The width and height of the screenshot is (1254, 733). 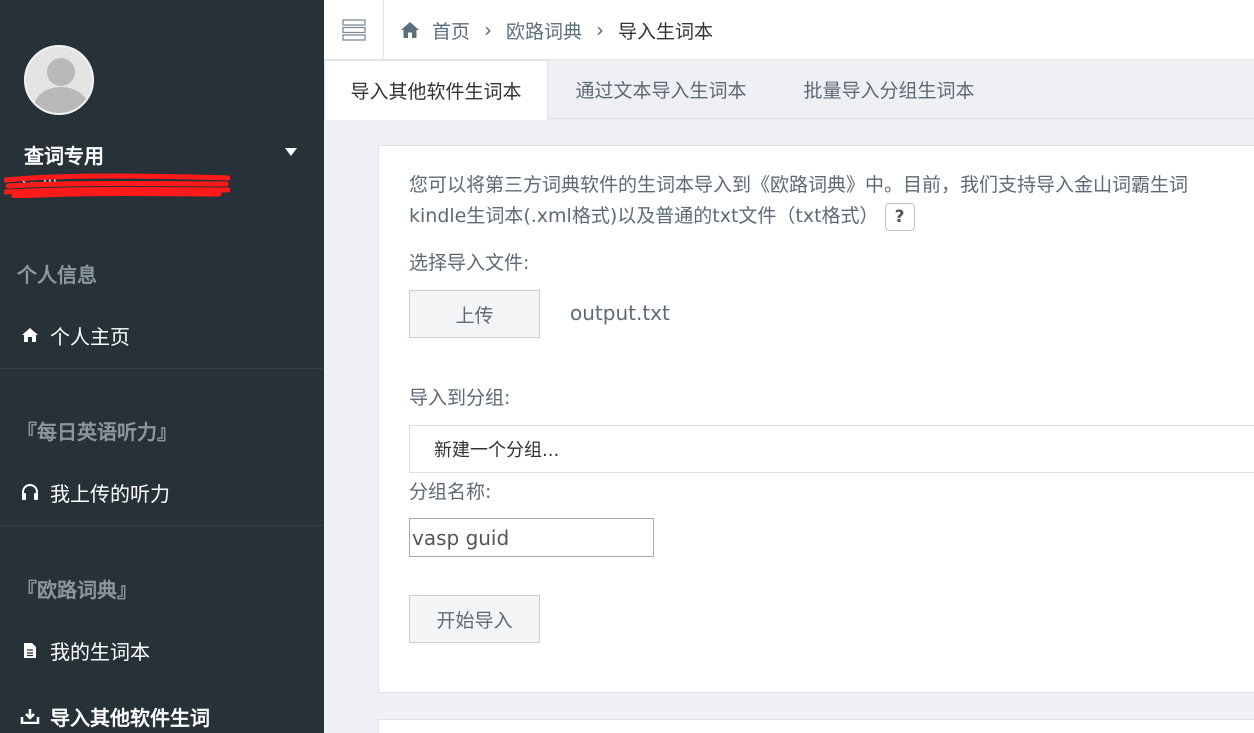 I want to click on sidebar-item-label: 我上传的听力, so click(x=110, y=493).